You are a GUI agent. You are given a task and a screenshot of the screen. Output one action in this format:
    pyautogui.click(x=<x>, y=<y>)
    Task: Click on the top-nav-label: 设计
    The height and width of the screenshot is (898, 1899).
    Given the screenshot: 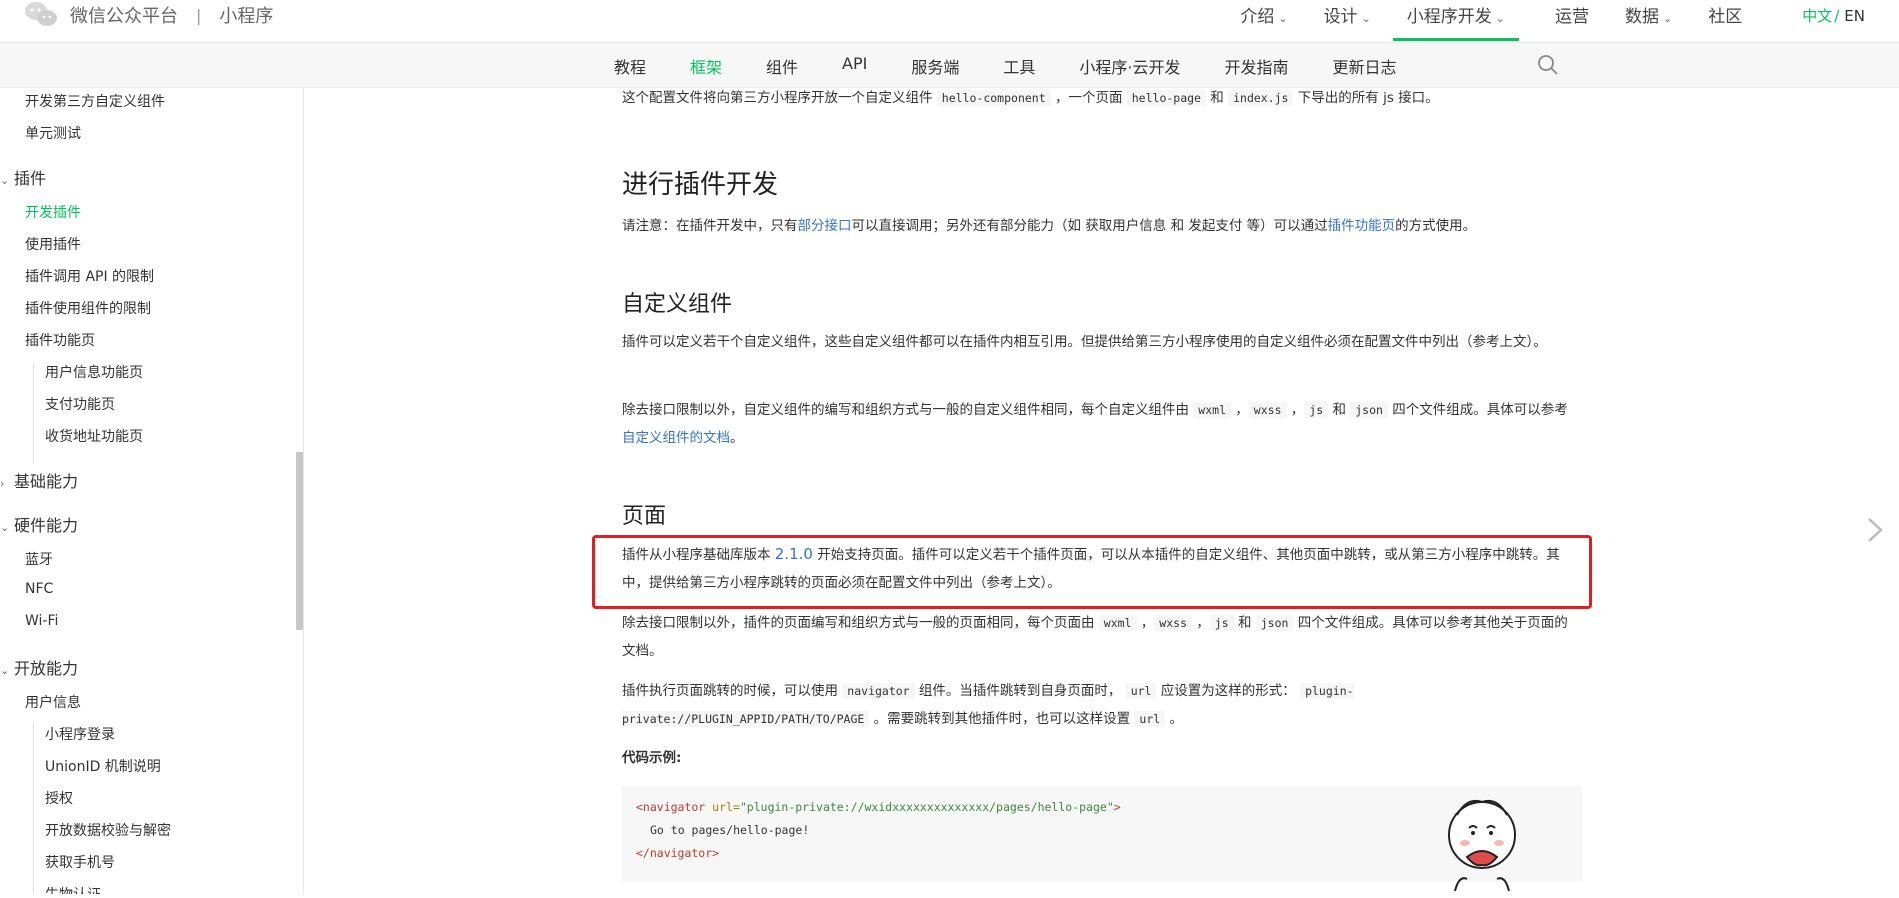 What is the action you would take?
    pyautogui.click(x=1340, y=17)
    